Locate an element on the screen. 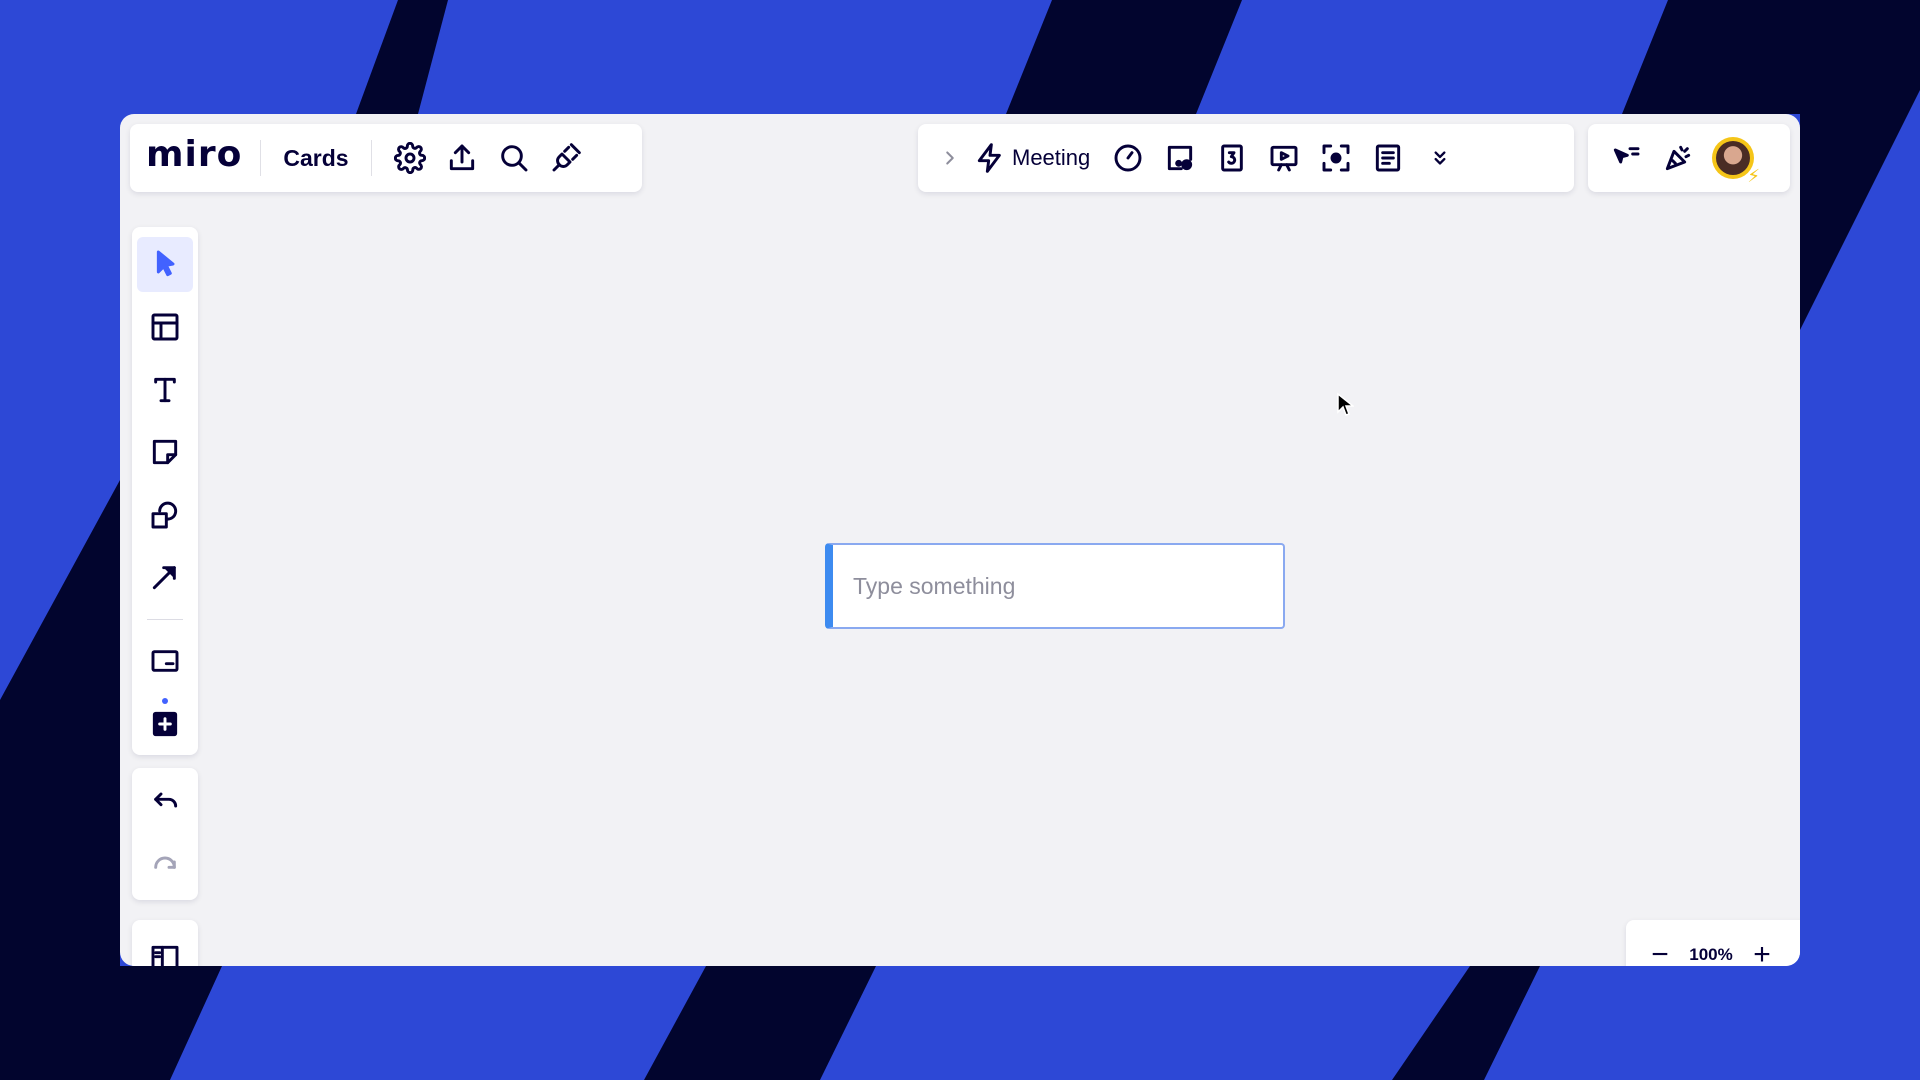 The image size is (1920, 1080). sticky-note-tool is located at coordinates (165, 452).